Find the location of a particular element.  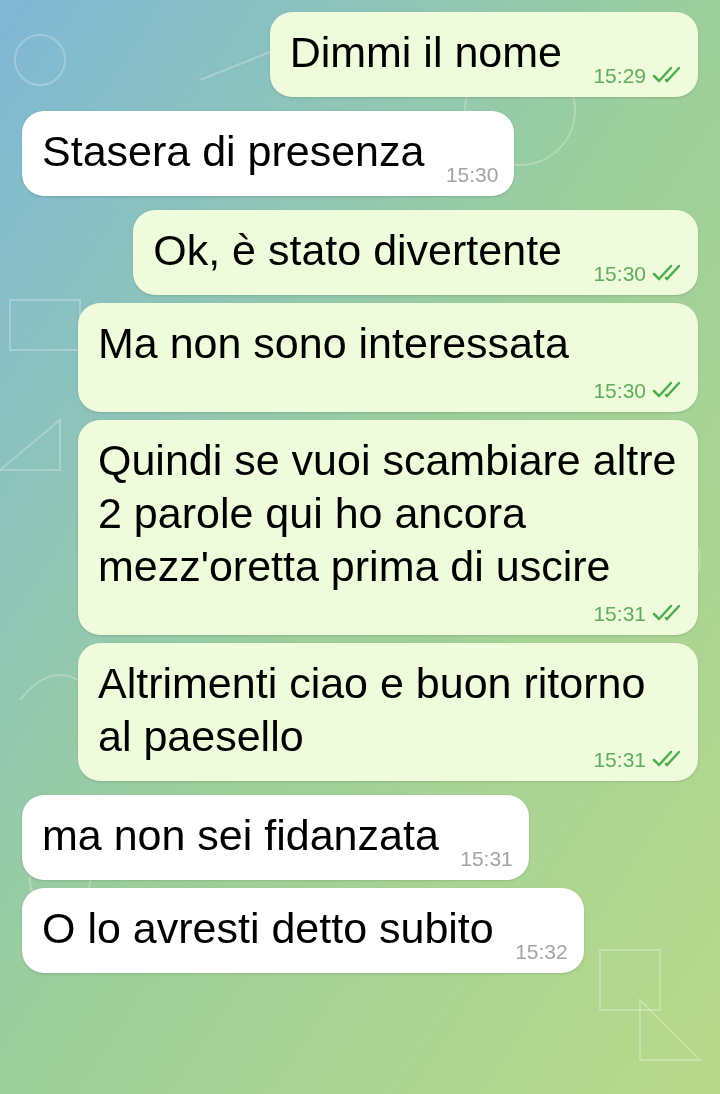

message-text: Ok, è stato divertente is located at coordinates (357, 250).